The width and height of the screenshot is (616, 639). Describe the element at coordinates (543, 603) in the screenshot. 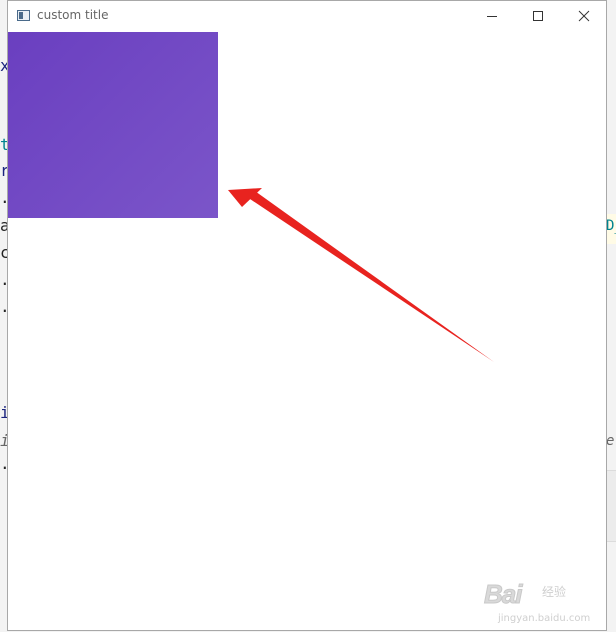

I see `watermark: Bai 经验 jingyan.baidu.com` at that location.